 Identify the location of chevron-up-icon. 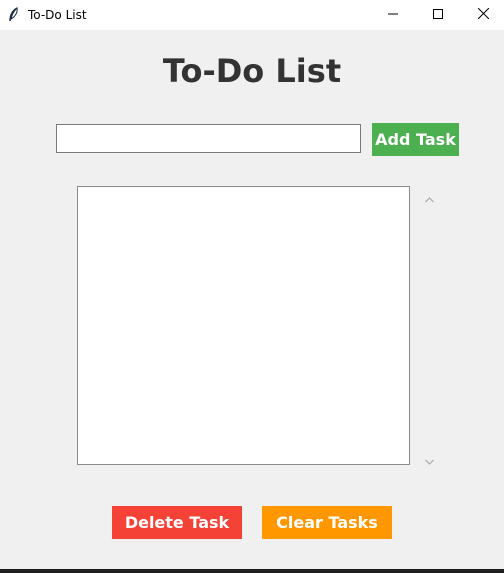
(429, 199).